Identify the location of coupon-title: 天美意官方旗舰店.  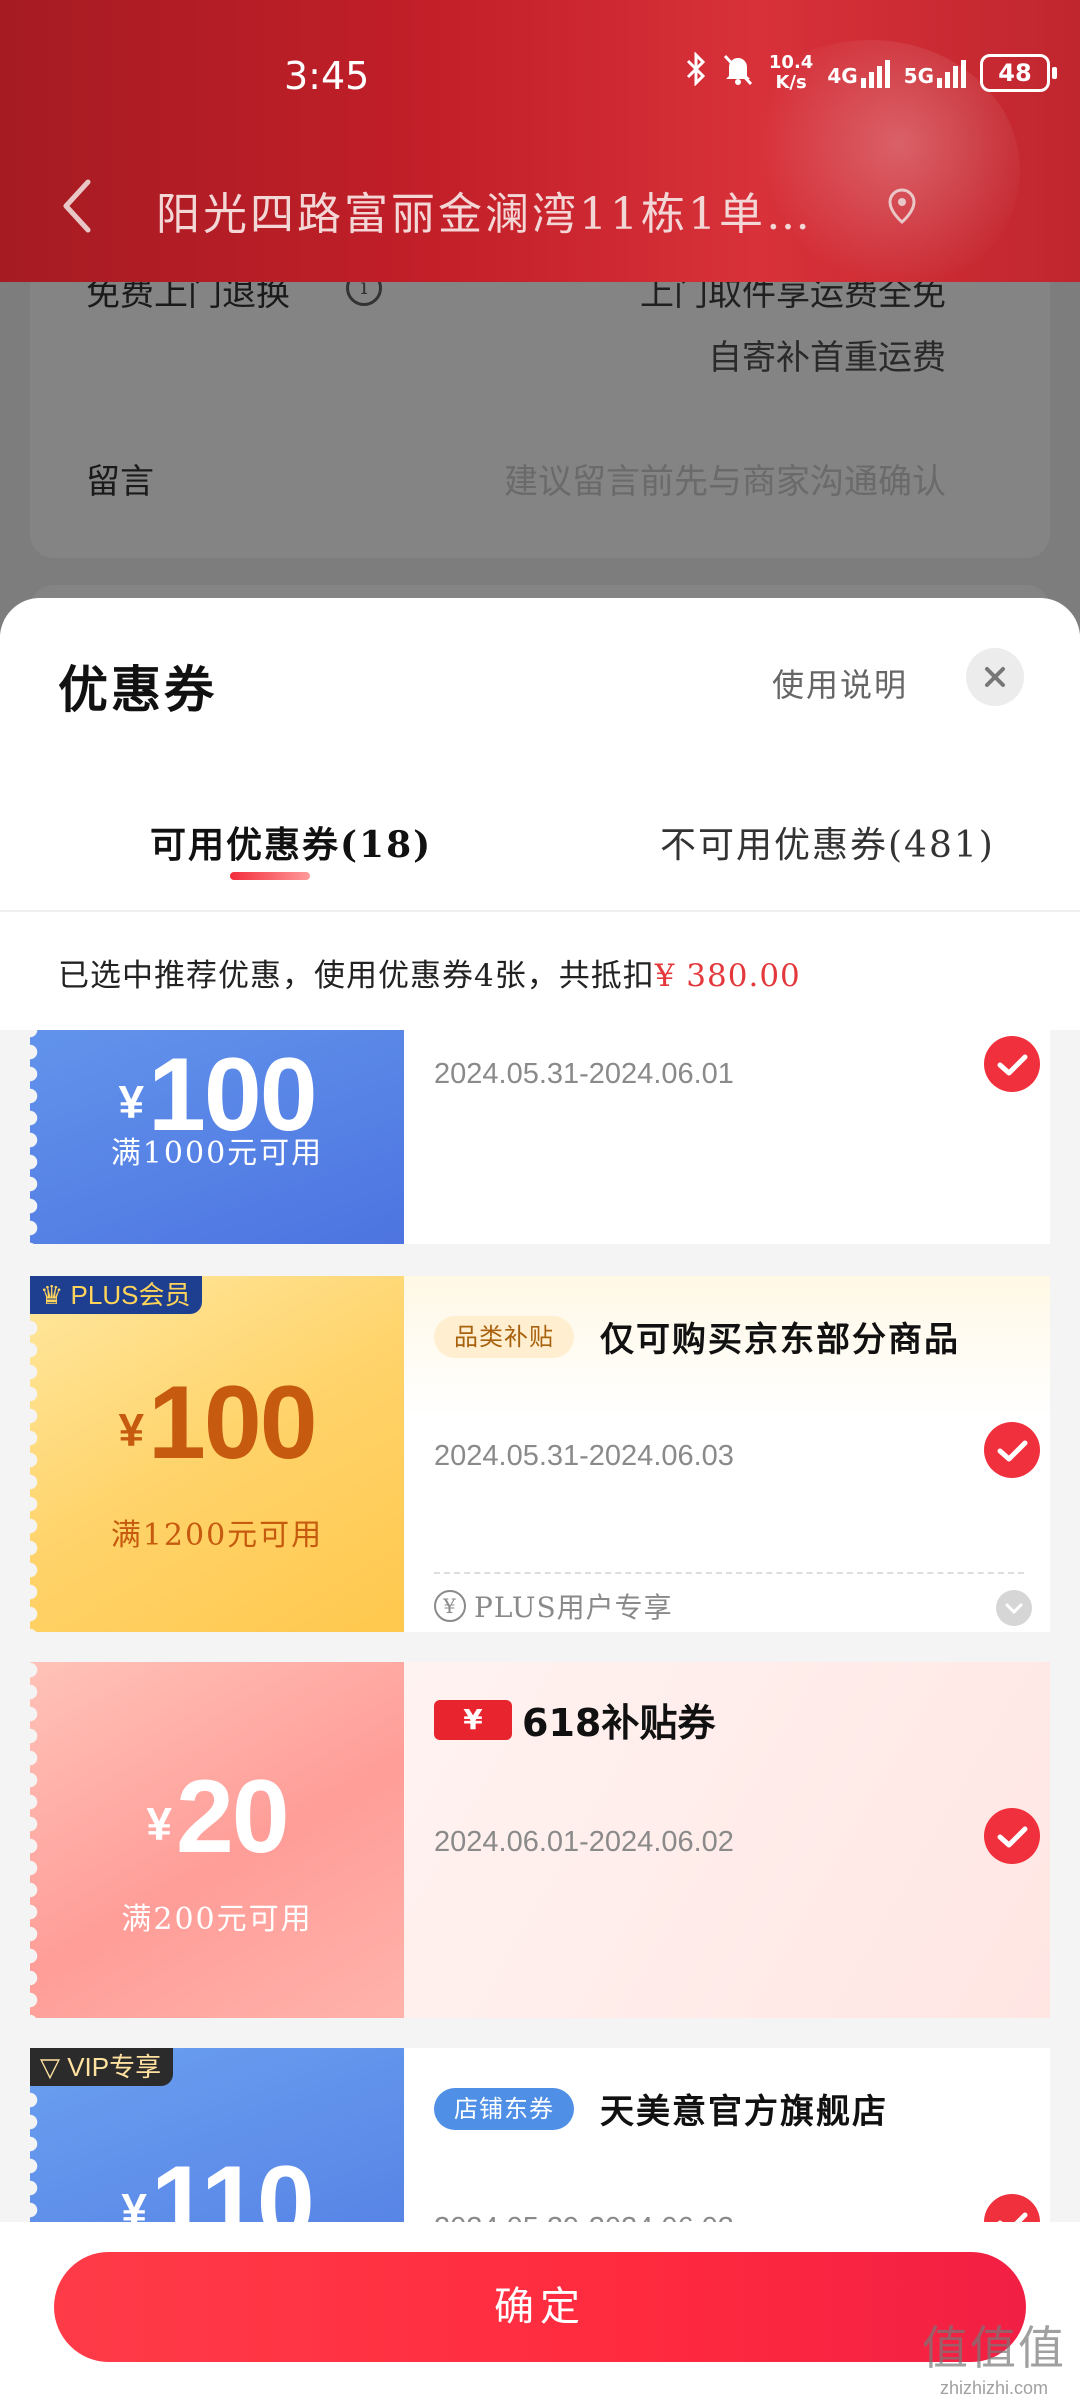
(744, 2112).